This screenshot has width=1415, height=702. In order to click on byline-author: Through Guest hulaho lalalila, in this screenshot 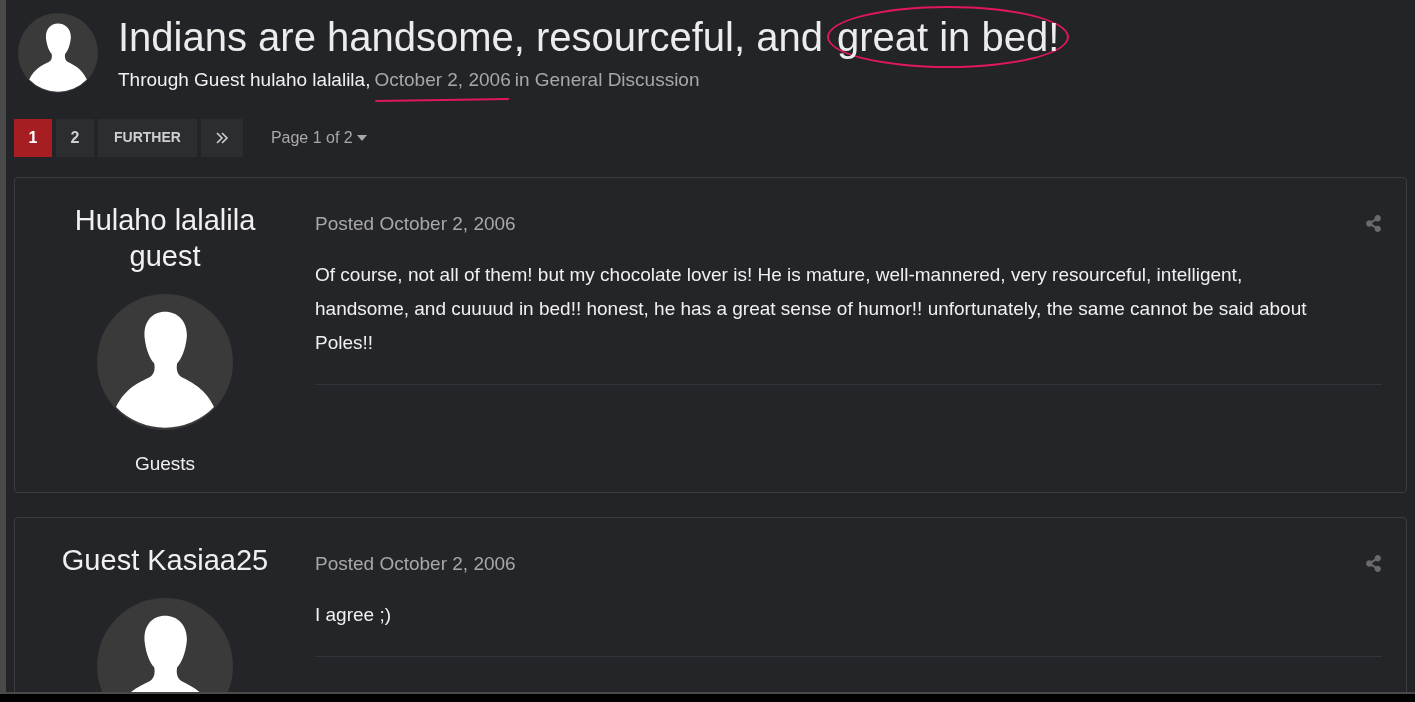, I will do `click(244, 80)`.